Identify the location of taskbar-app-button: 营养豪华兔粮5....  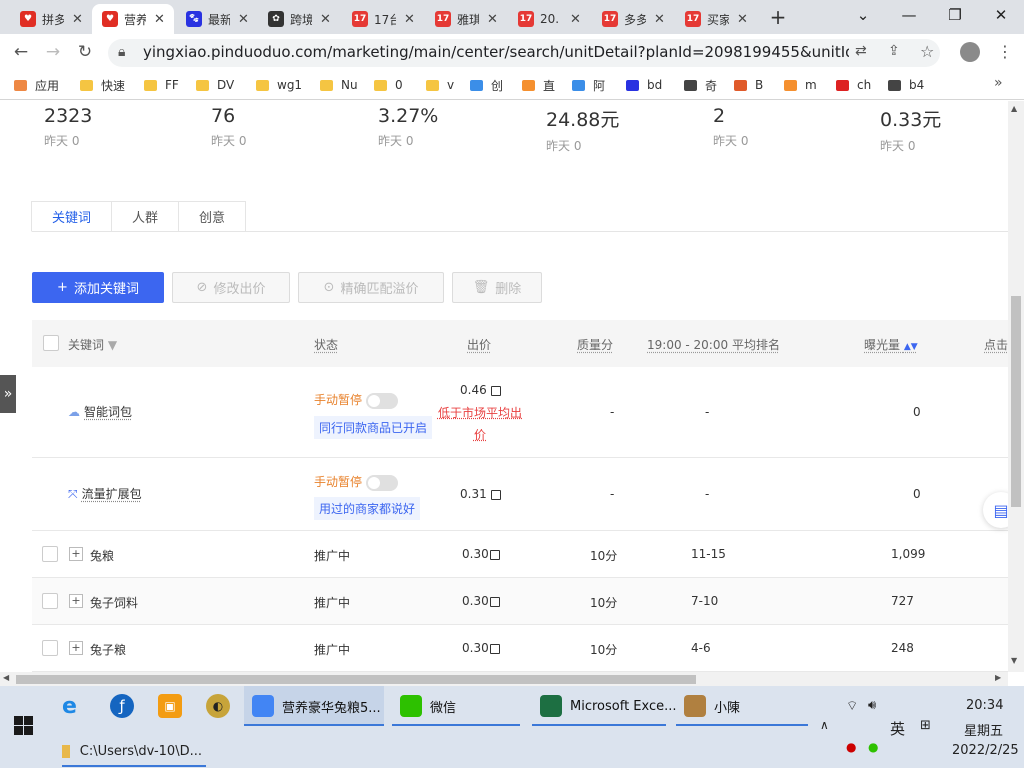
(314, 706).